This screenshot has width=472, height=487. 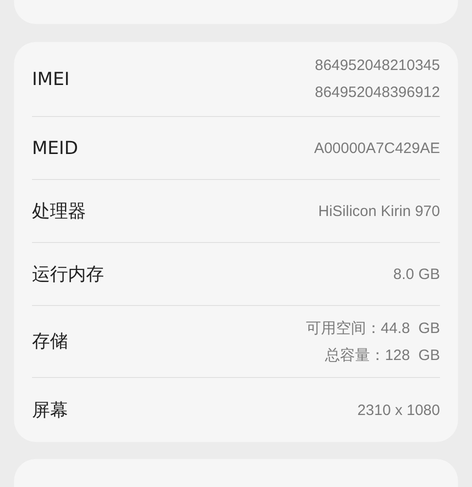 What do you see at coordinates (398, 410) in the screenshot?
I see `row-value: 2310 x 1080` at bounding box center [398, 410].